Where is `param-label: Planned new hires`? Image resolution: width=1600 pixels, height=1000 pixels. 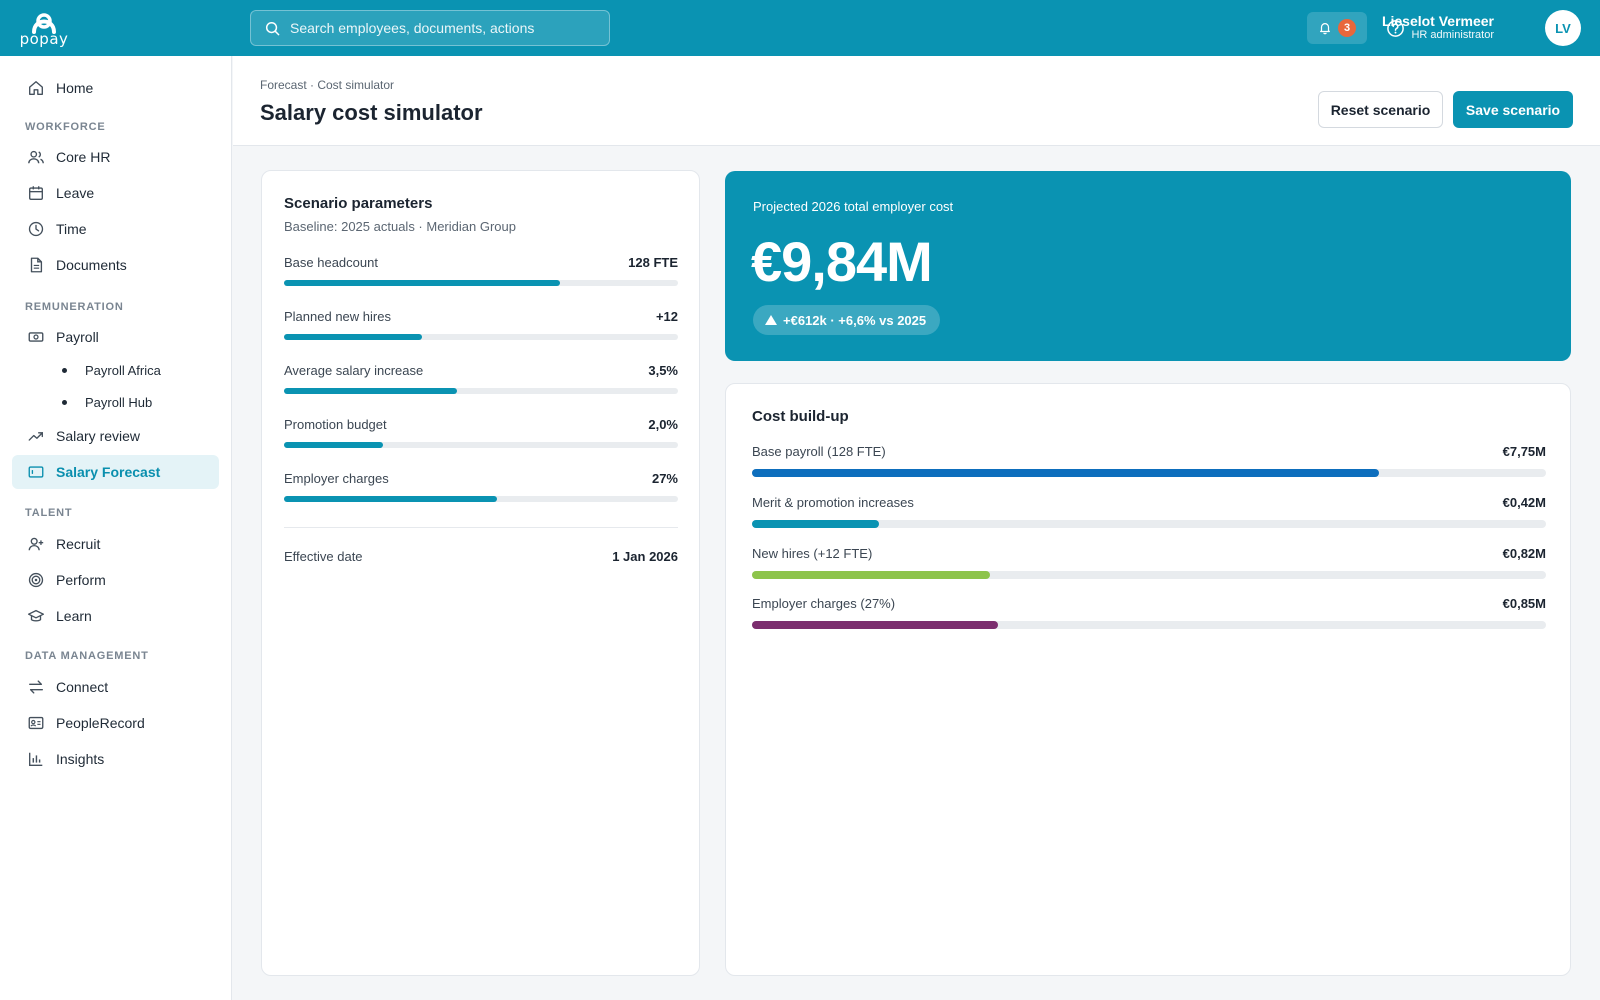 param-label: Planned new hires is located at coordinates (337, 316).